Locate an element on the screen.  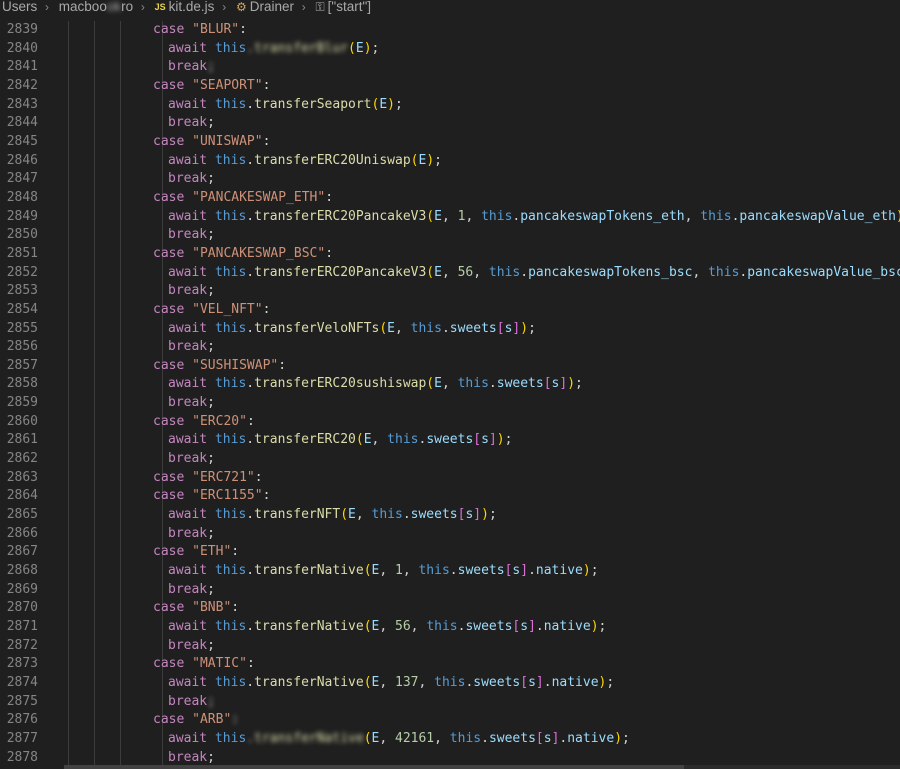
line-number: 2845 is located at coordinates (30, 142).